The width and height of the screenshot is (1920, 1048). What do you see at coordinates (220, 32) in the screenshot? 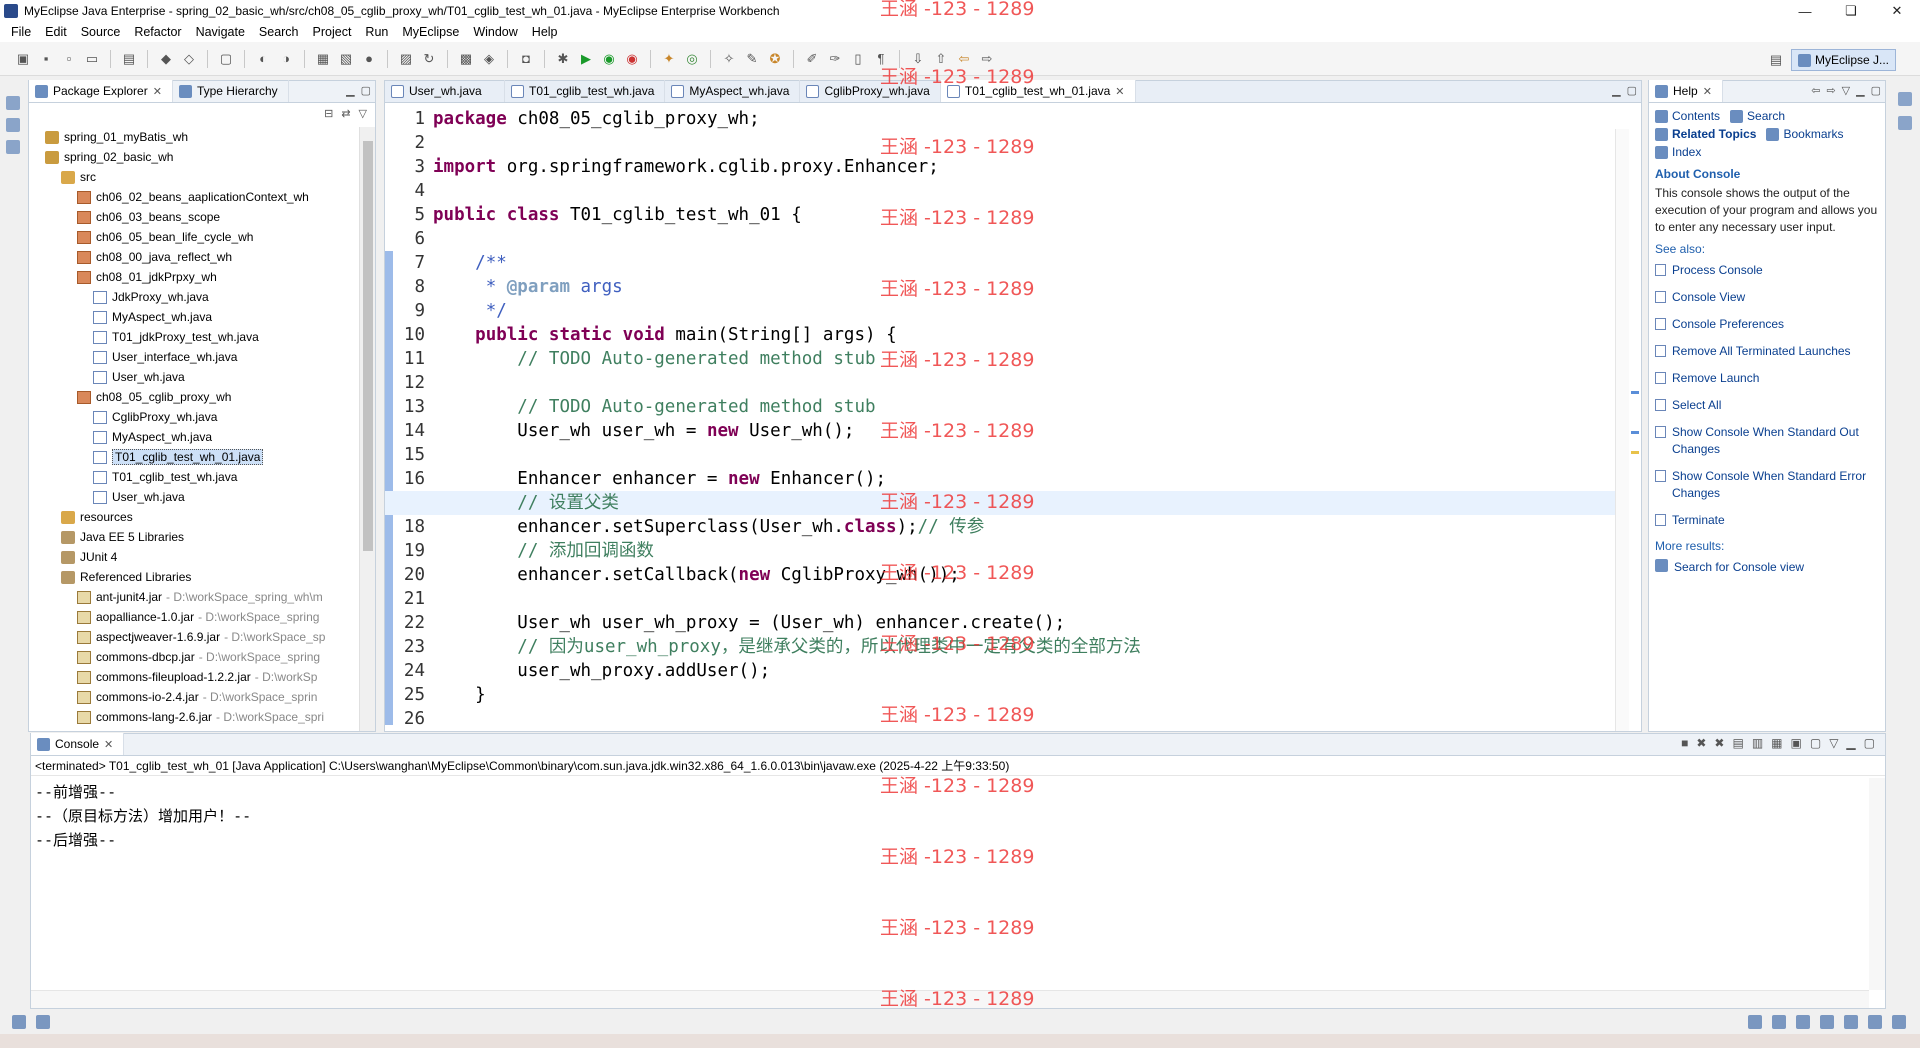
I see `menu-navigate: Navigate` at bounding box center [220, 32].